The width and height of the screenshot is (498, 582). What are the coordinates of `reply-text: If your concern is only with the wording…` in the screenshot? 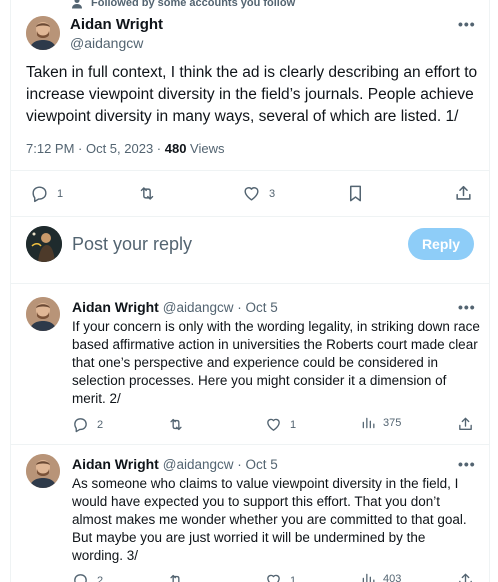 It's located at (276, 362).